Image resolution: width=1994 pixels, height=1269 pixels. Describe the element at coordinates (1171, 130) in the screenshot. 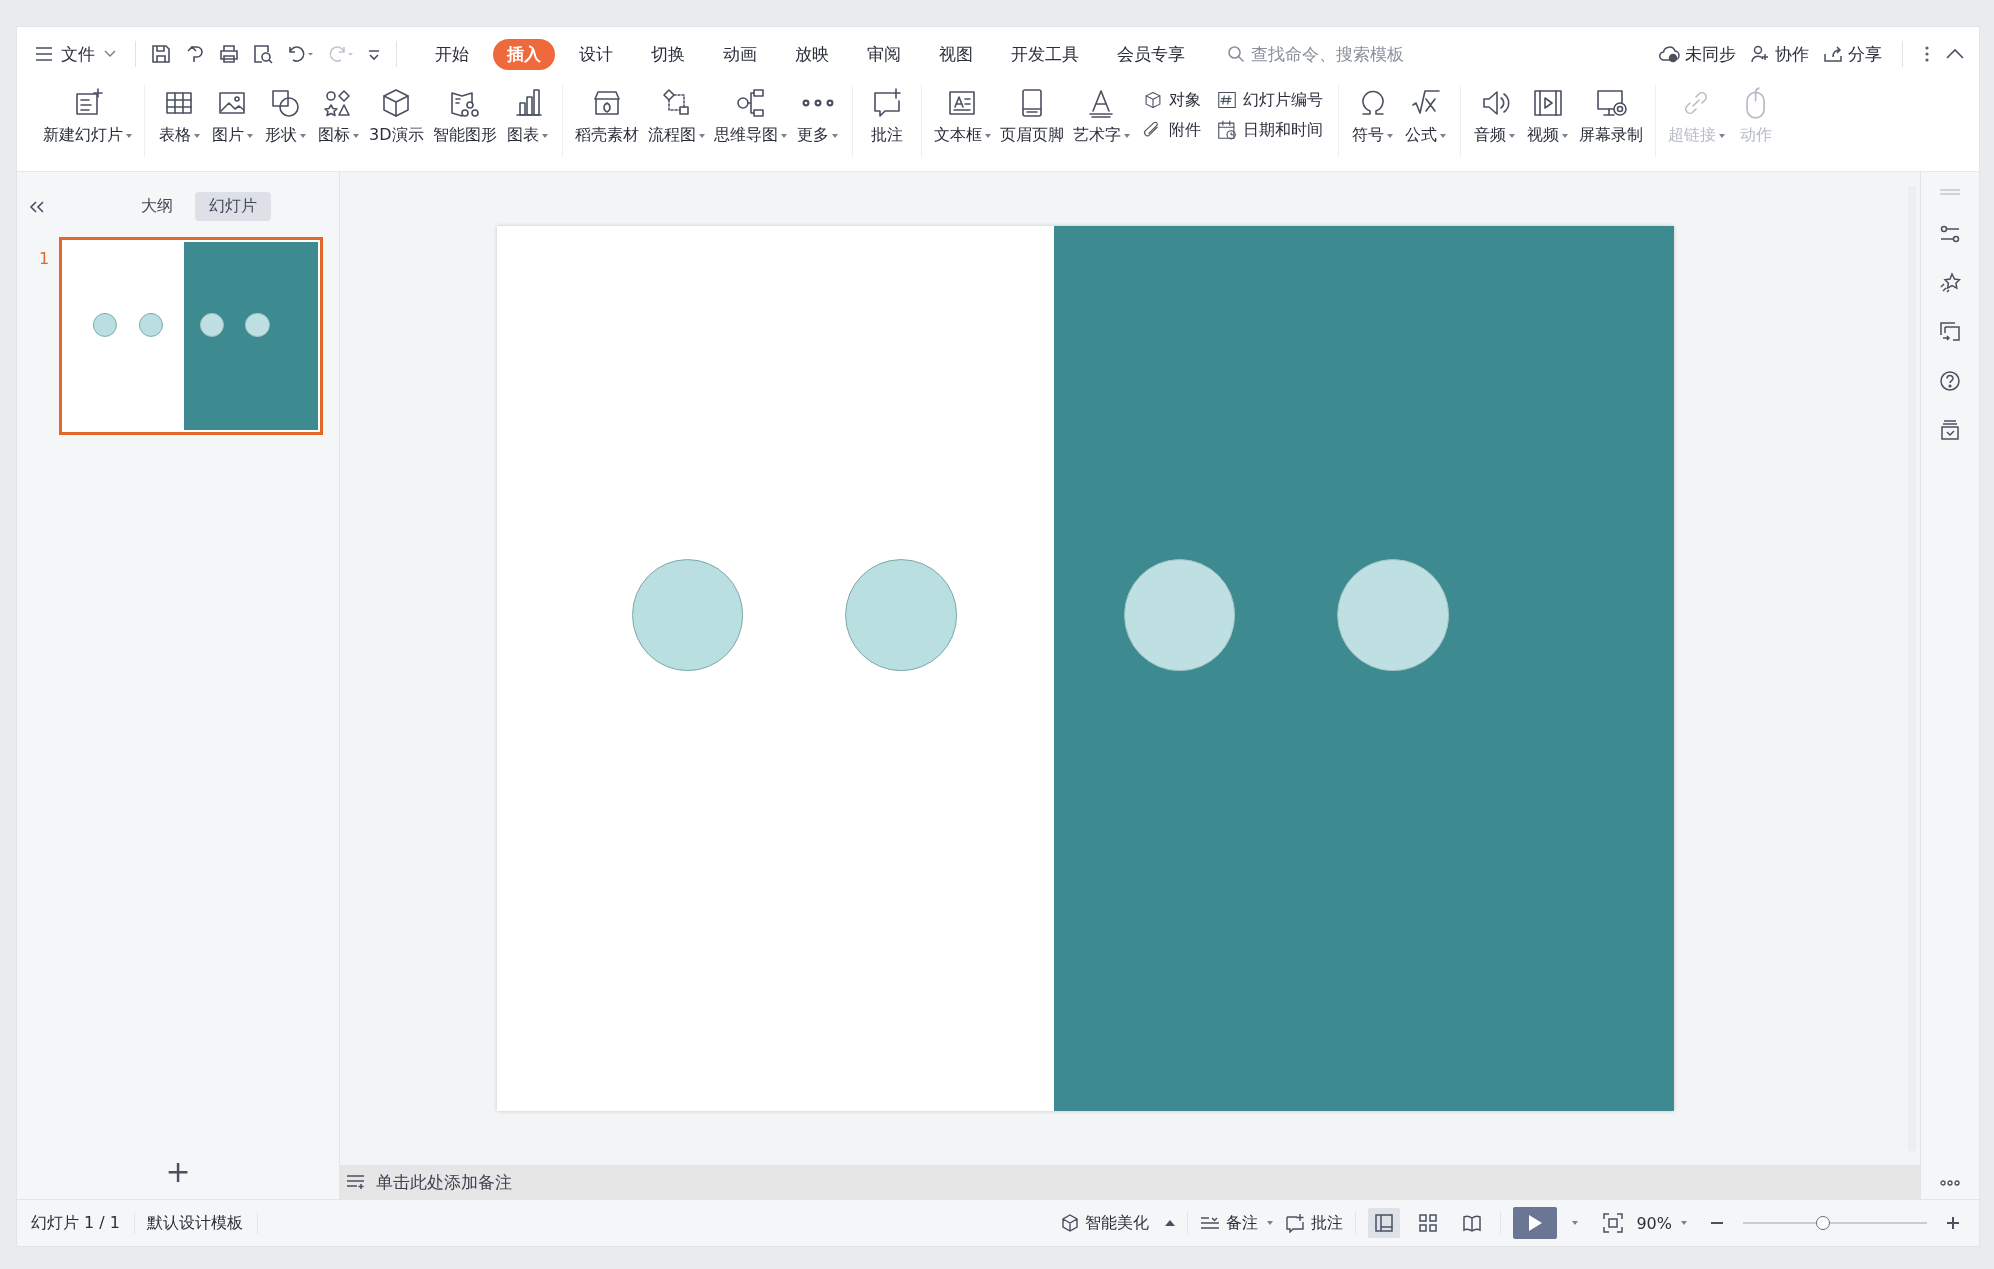

I see `ribbon-small-button: 附件` at that location.